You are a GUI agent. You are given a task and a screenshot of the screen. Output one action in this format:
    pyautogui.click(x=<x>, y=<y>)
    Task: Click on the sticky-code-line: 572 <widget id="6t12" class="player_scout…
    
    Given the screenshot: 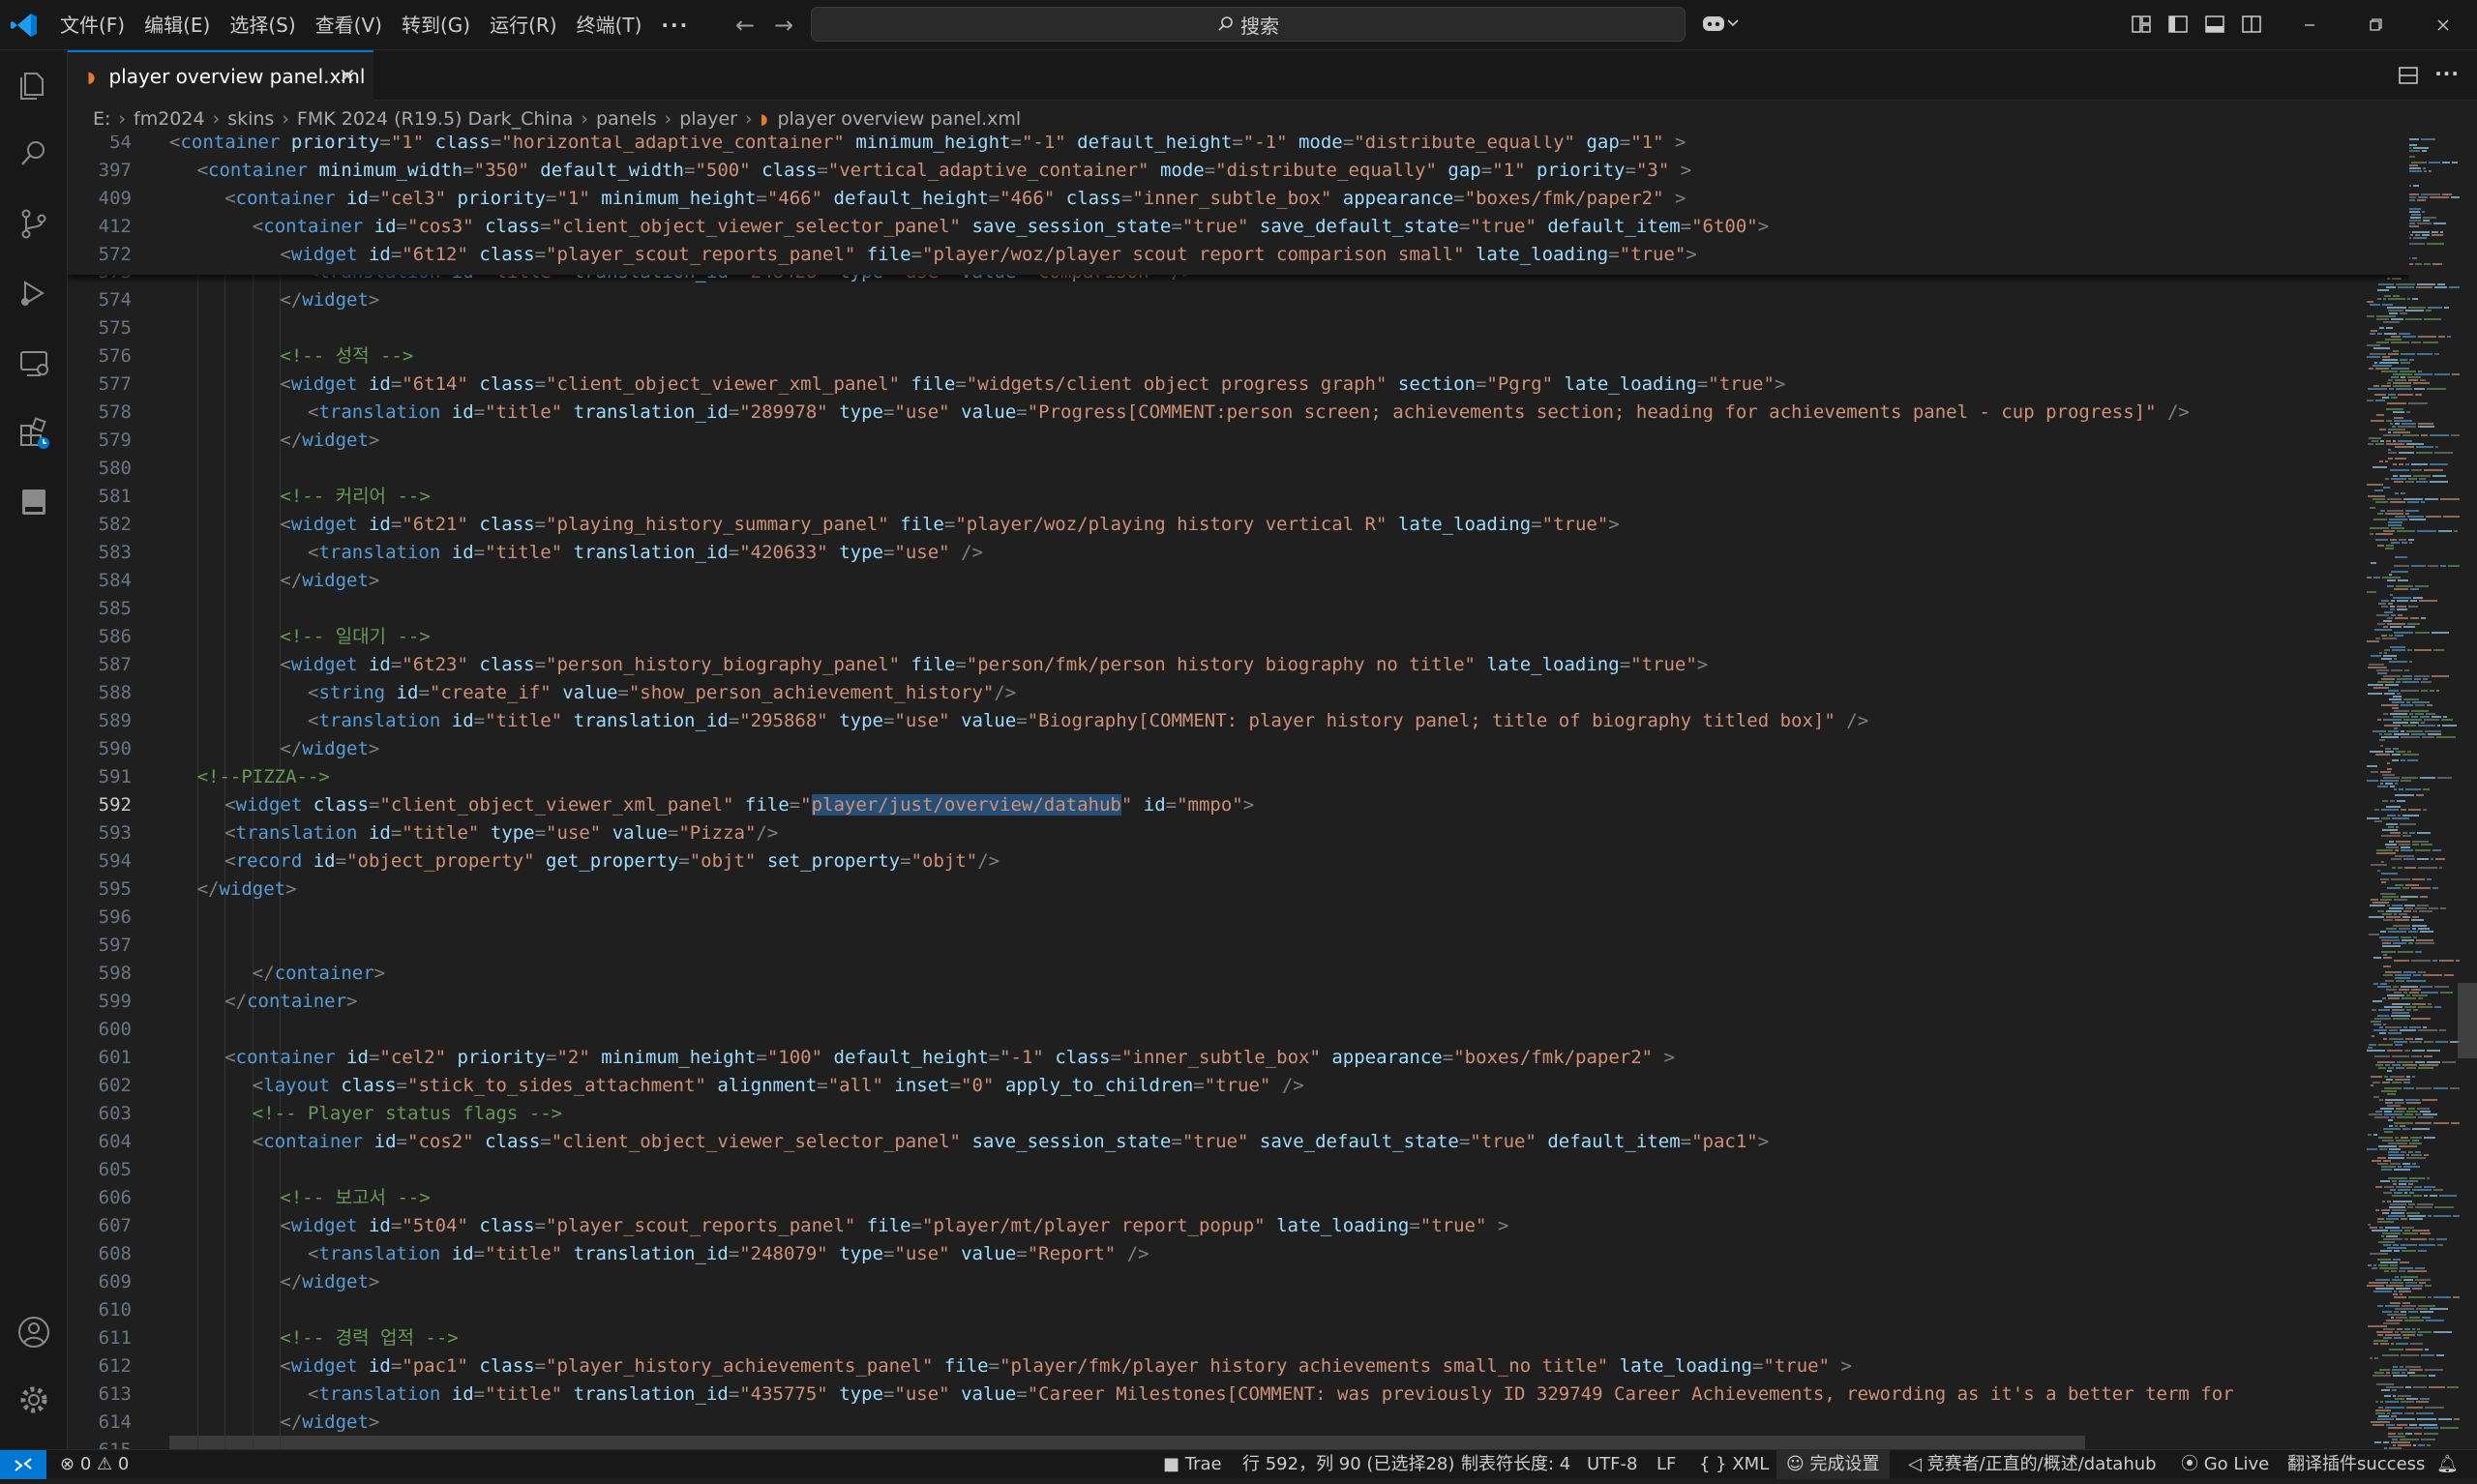 What is the action you would take?
    pyautogui.click(x=1238, y=255)
    